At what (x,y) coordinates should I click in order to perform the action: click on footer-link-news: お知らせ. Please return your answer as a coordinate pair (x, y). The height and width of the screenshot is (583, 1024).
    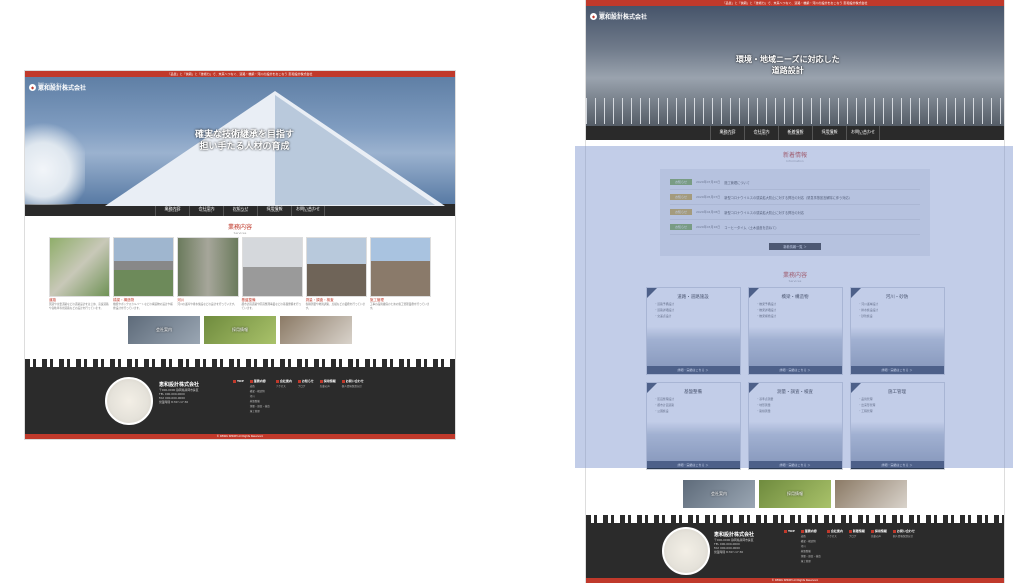
    Looking at the image, I should click on (305, 381).